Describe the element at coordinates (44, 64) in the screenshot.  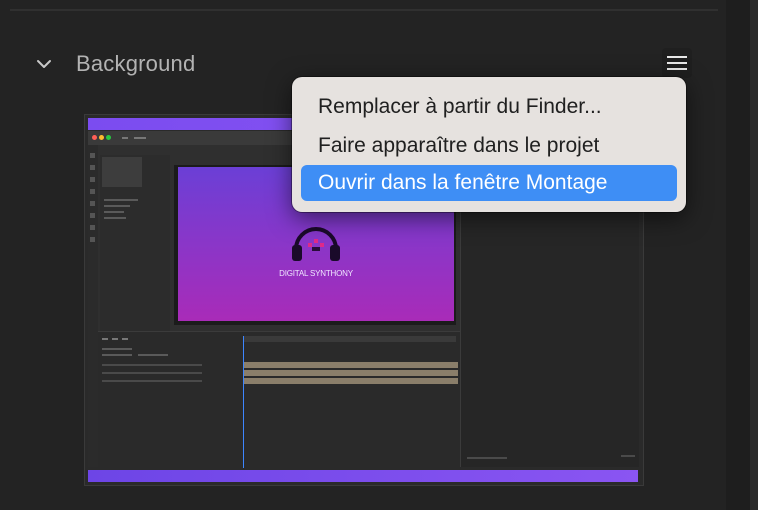
I see `chevron-down-icon` at that location.